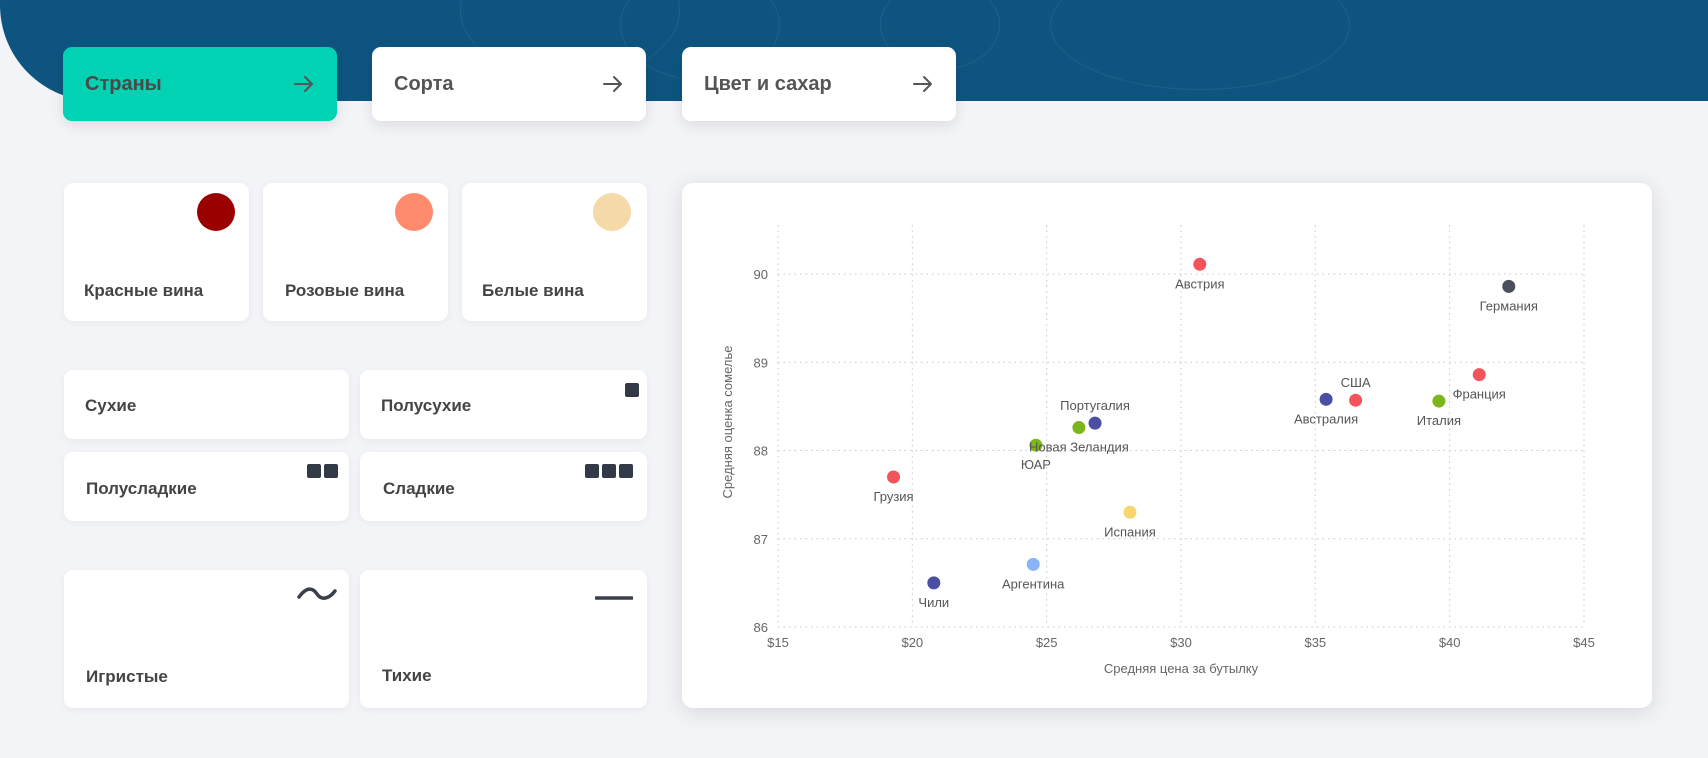  I want to click on point-label: Испания, so click(1130, 531).